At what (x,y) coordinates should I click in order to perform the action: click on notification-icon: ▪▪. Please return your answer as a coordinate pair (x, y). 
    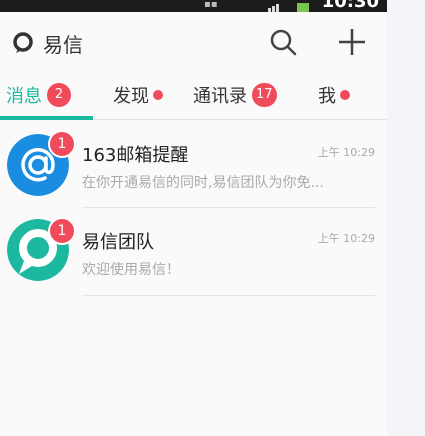
    Looking at the image, I should click on (211, 5).